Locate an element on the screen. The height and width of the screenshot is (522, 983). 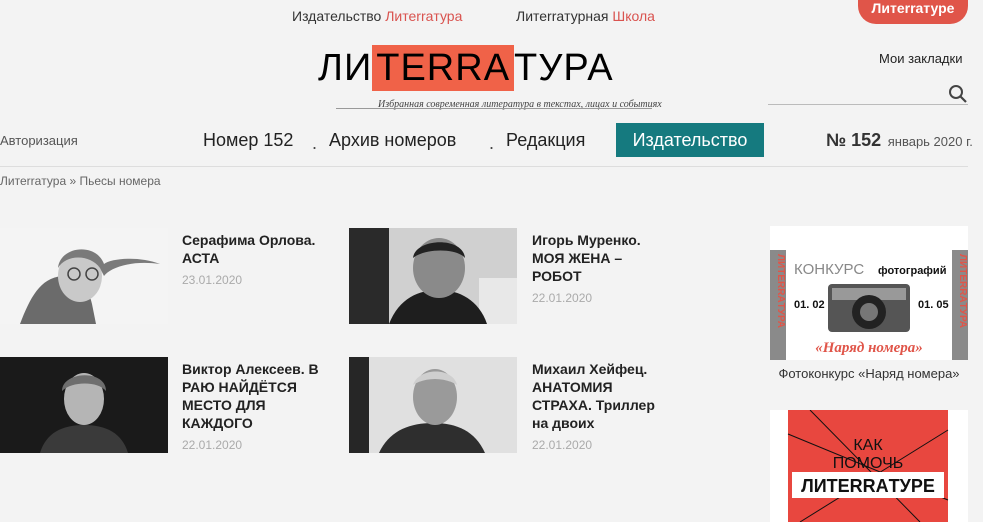
site-logo: ЛИ TERRA ТУРА is located at coordinates (466, 68).